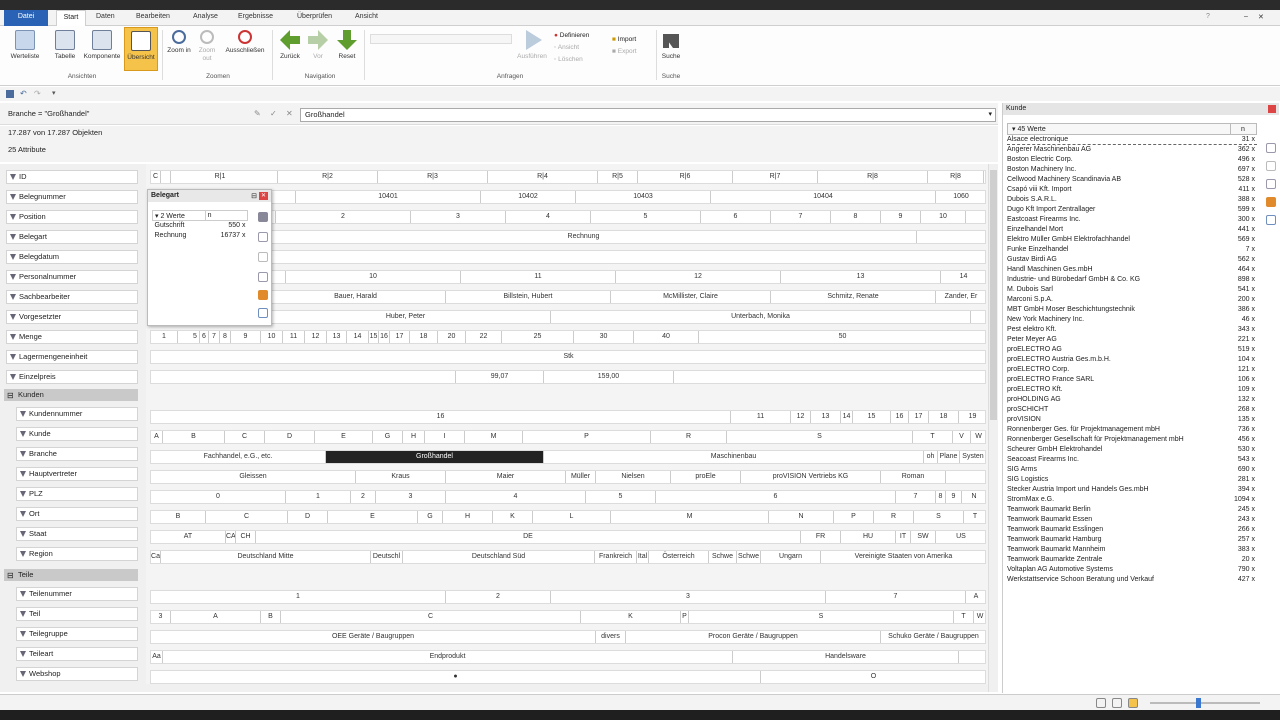 This screenshot has width=1280, height=720. Describe the element at coordinates (356, 297) in the screenshot. I see `value-cell: Bauer, Harald` at that location.